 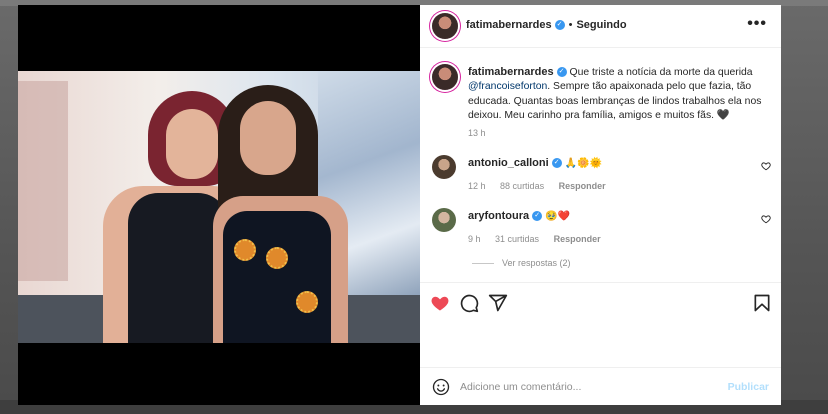 I want to click on bookmark-icon, so click(x=762, y=303).